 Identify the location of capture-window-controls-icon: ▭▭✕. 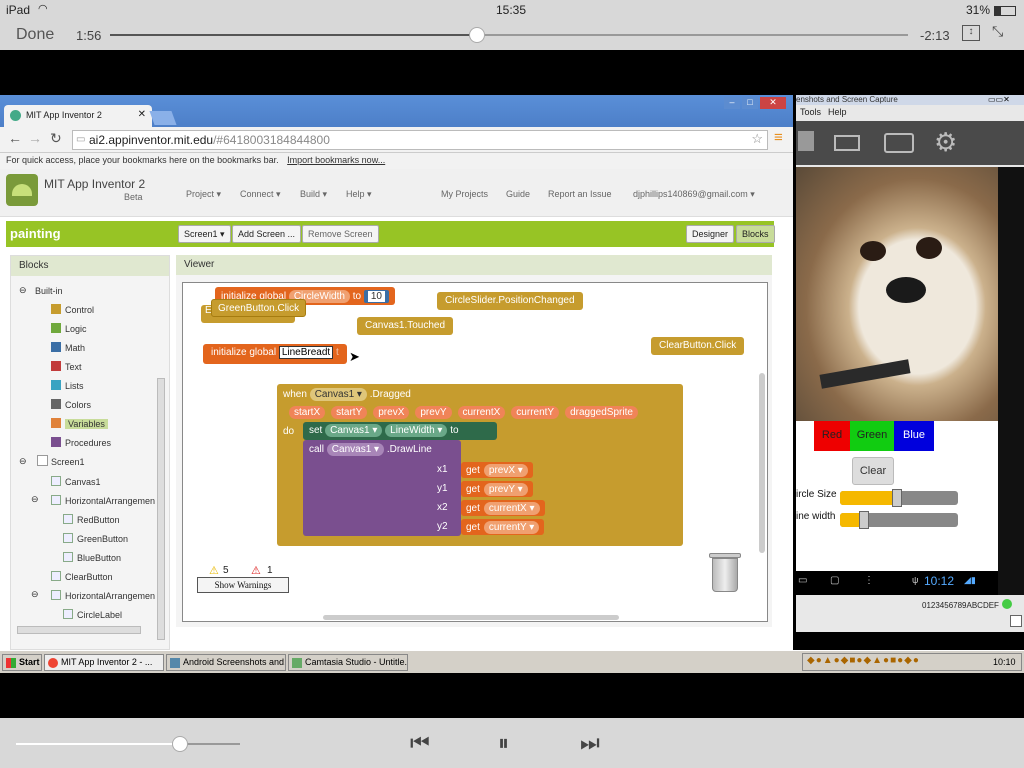
(999, 99).